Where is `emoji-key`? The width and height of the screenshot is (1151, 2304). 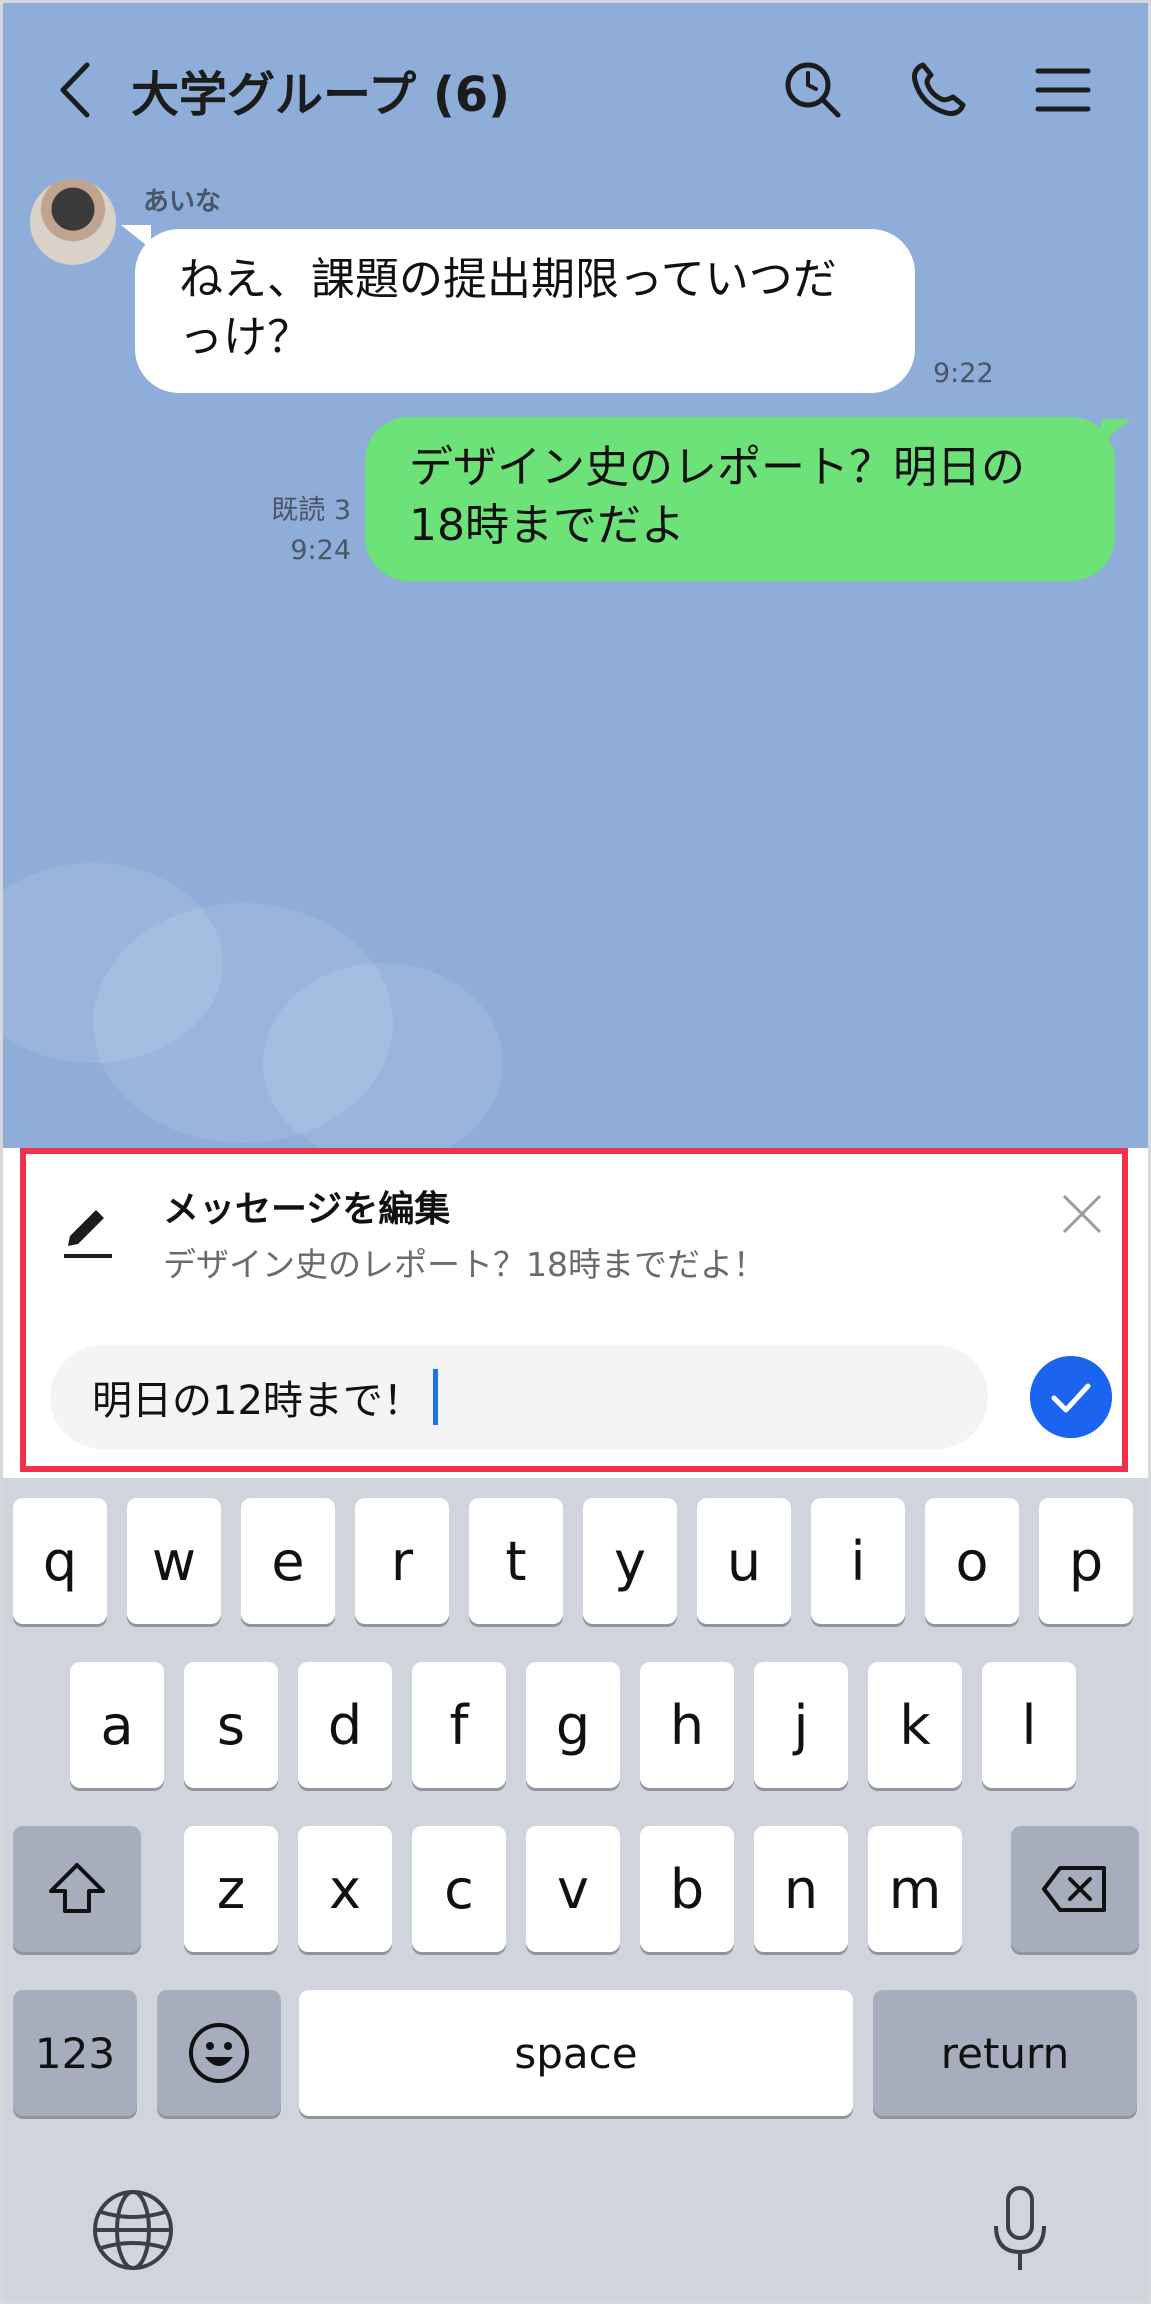 emoji-key is located at coordinates (219, 2053).